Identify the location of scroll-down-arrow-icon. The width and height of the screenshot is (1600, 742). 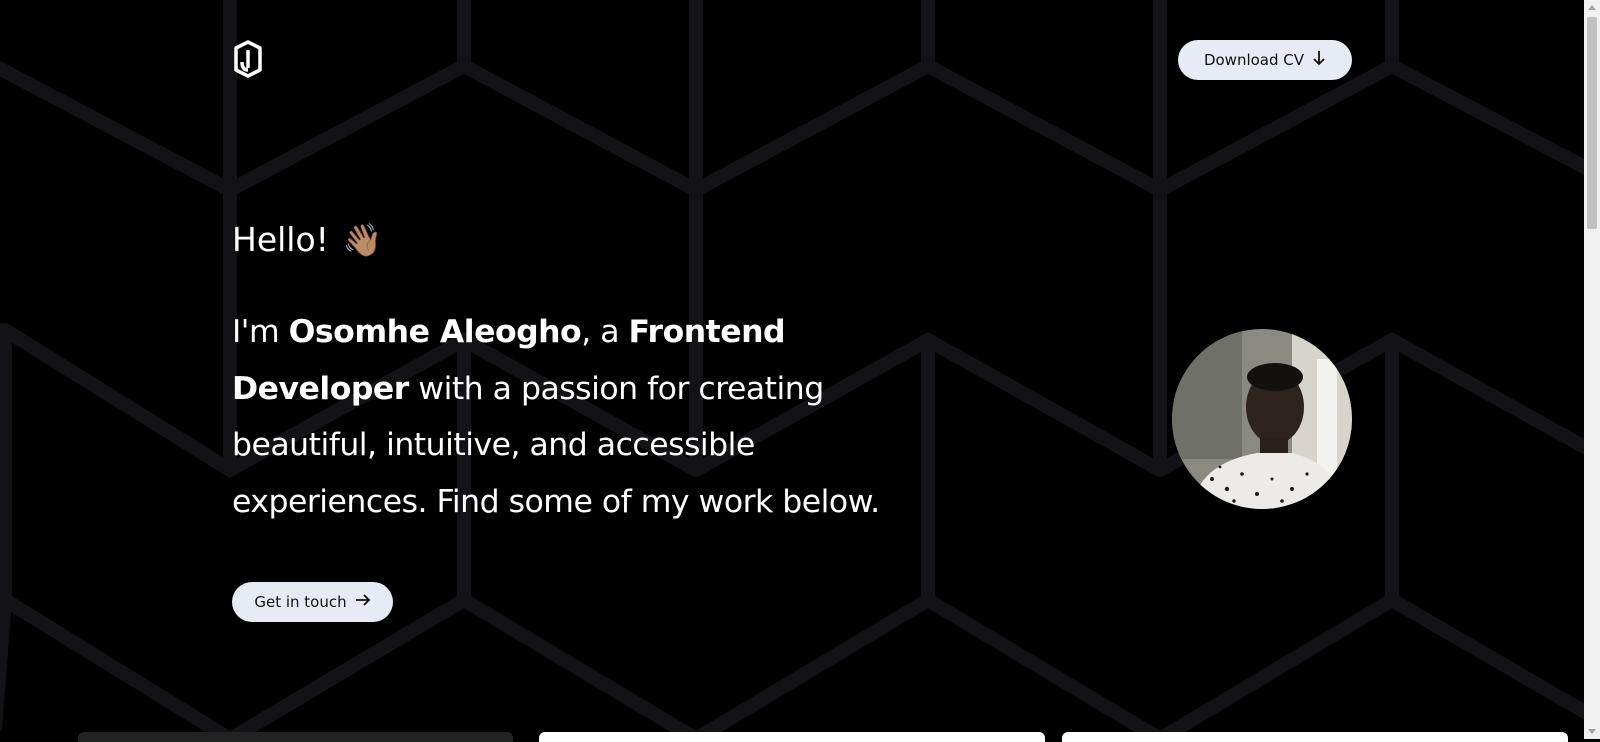
(1592, 731).